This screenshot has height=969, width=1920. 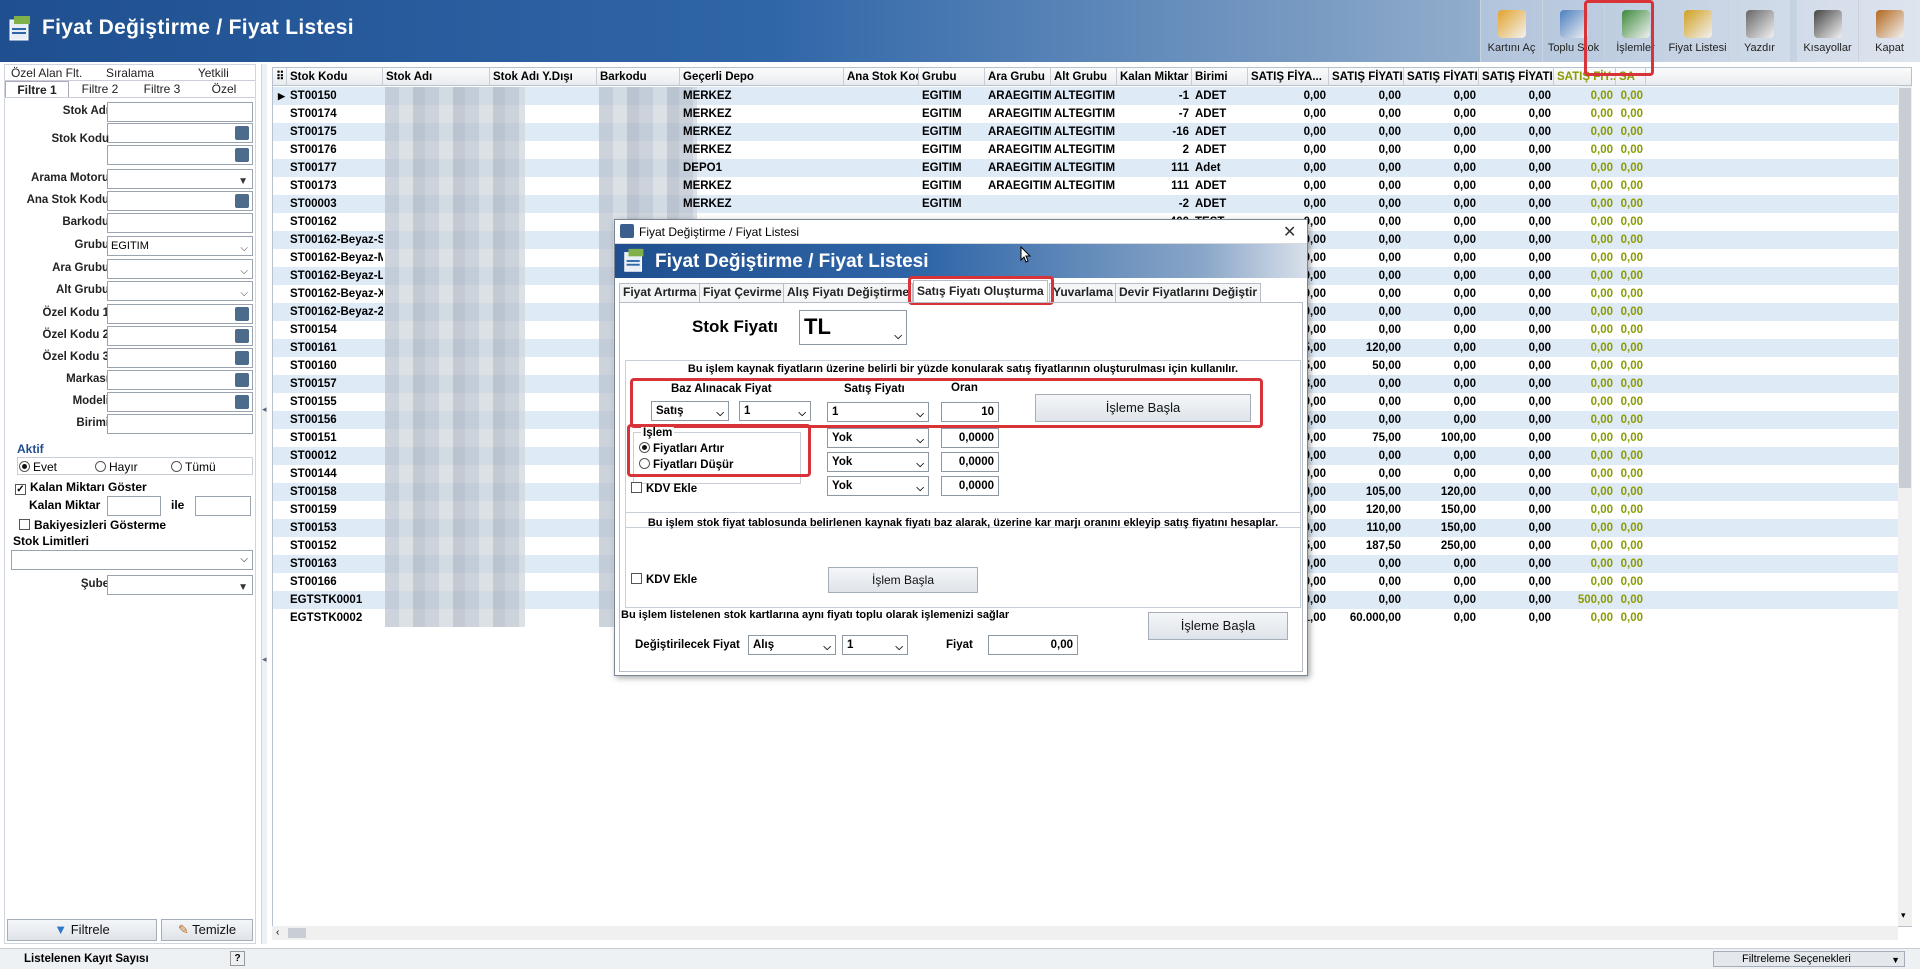 I want to click on column-header: Ara Grubu, so click(x=1018, y=77).